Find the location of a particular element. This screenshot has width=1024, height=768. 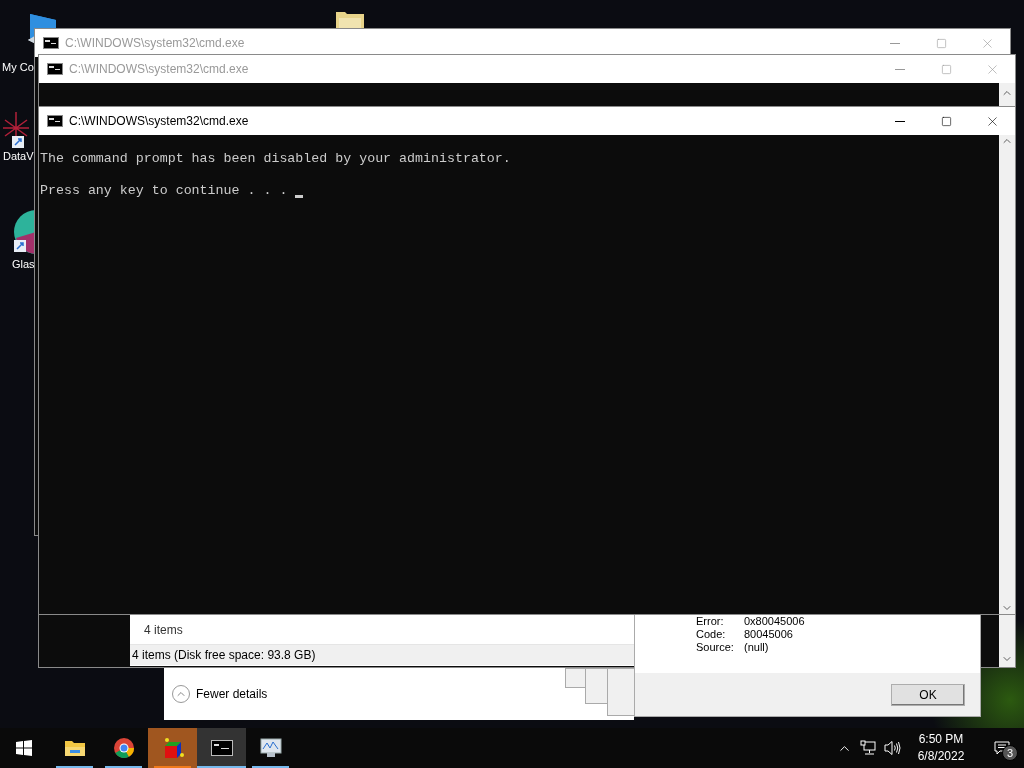

field-label: Code: is located at coordinates (711, 634).